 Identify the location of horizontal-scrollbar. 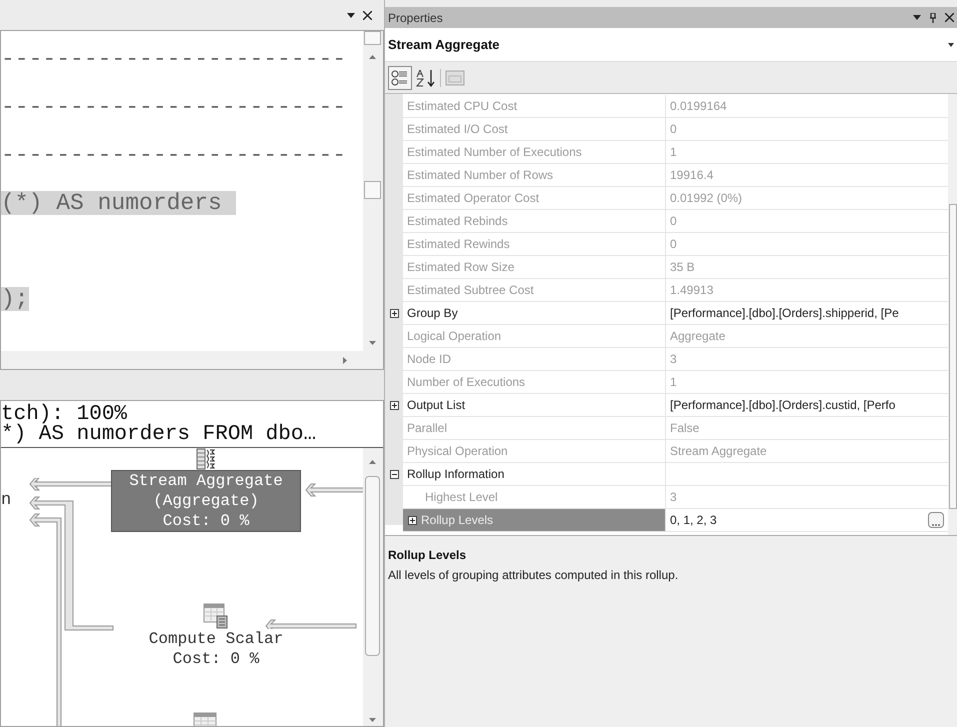
(182, 360).